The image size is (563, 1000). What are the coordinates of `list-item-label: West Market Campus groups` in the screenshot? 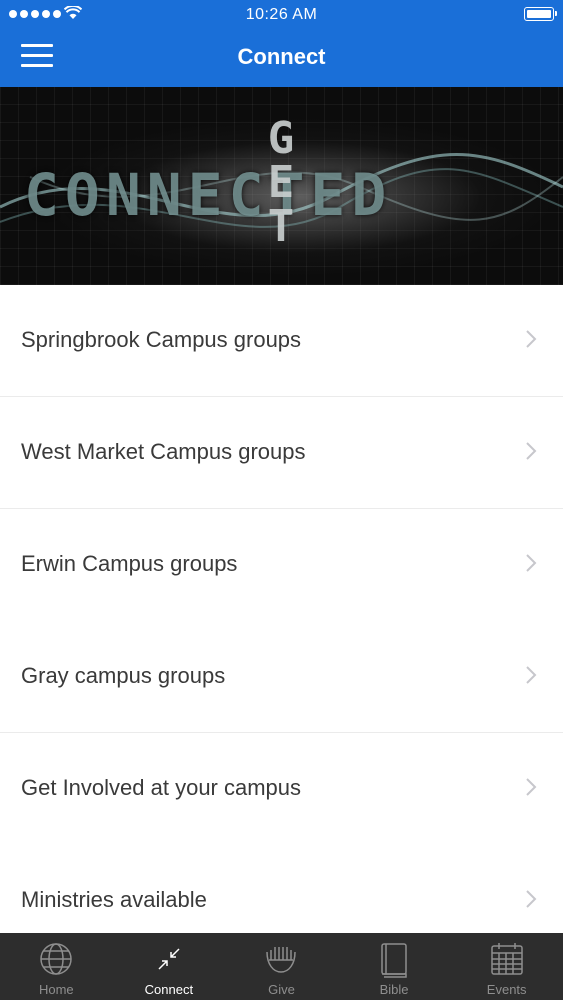 It's located at (163, 451).